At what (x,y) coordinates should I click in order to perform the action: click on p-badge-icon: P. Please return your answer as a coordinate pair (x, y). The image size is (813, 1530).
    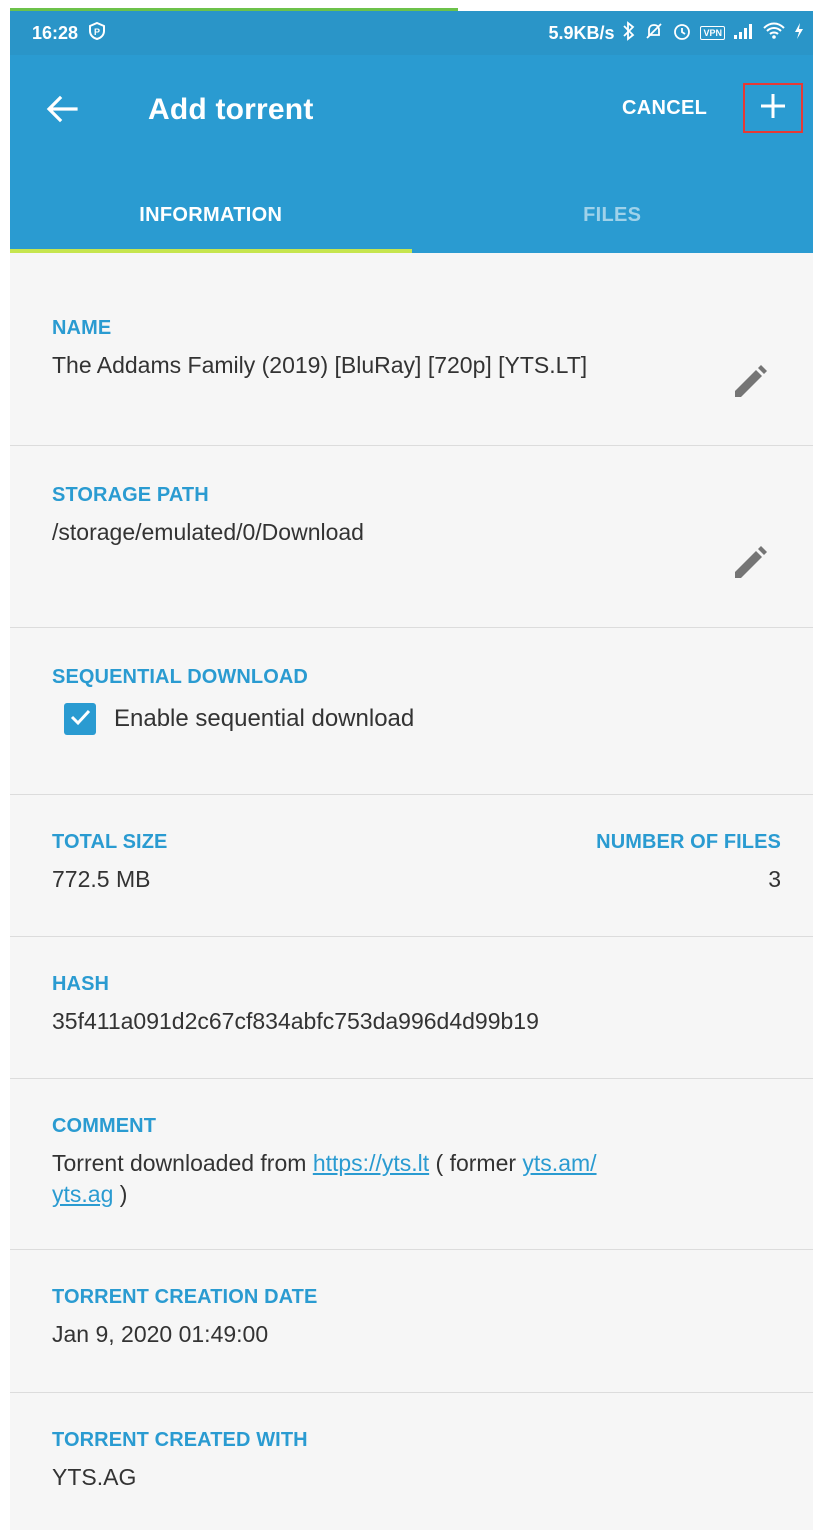
    Looking at the image, I should click on (97, 32).